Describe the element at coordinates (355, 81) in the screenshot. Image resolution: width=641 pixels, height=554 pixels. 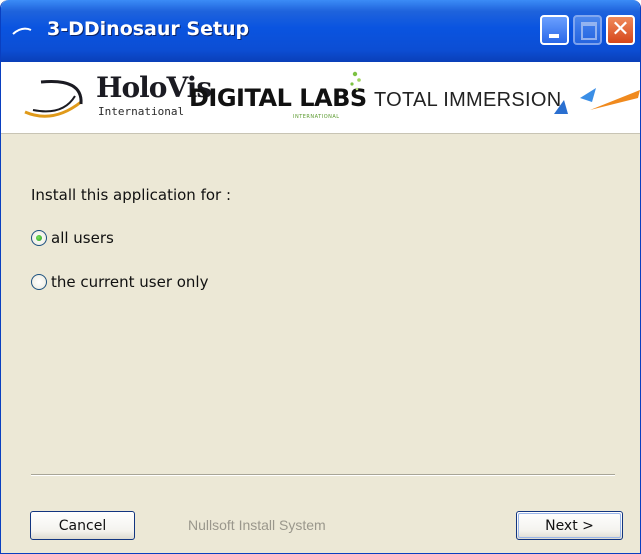
I see `digital-labs-dots-icon` at that location.